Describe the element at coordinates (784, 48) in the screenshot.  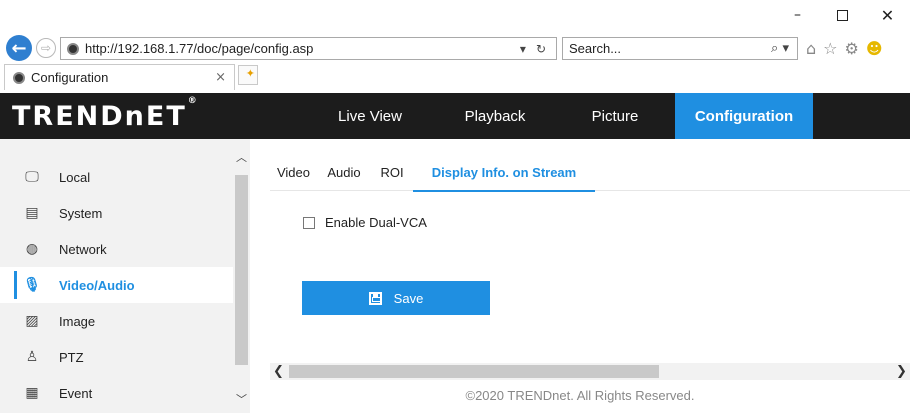
I see `search-icon: ⌕ ▾` at that location.